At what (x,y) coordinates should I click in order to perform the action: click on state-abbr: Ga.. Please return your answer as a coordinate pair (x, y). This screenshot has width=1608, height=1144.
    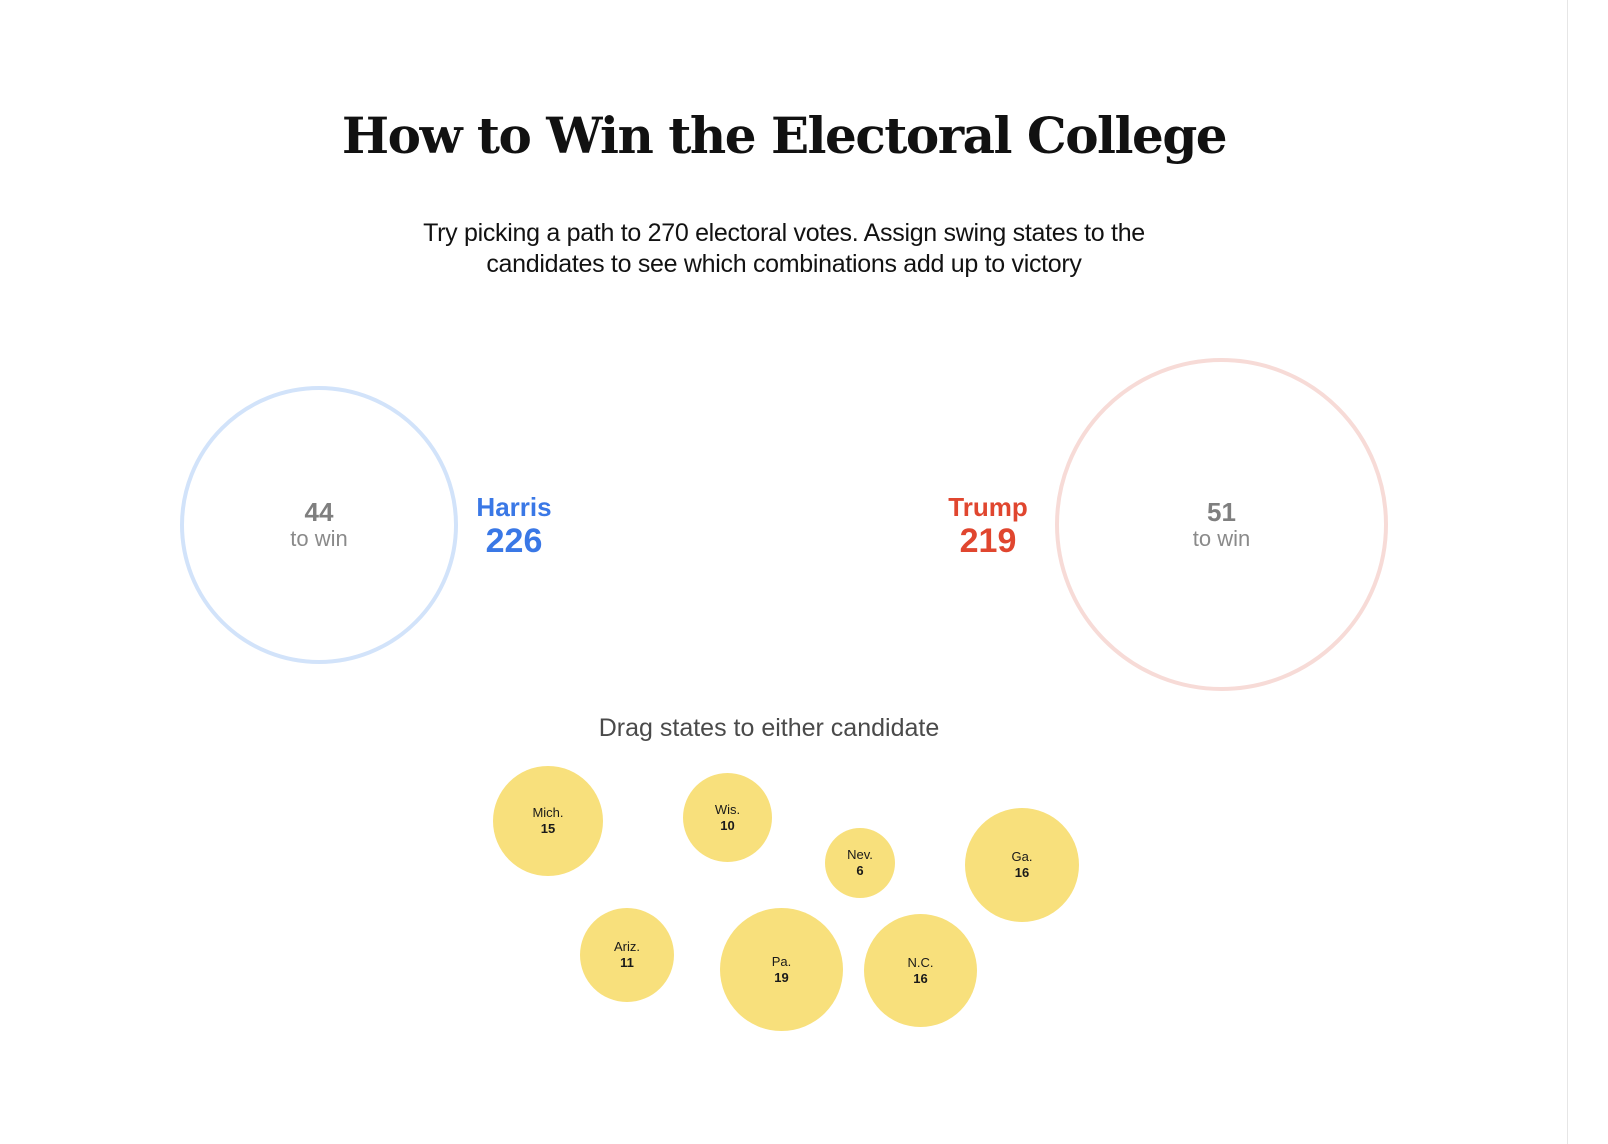
    Looking at the image, I should click on (1022, 856).